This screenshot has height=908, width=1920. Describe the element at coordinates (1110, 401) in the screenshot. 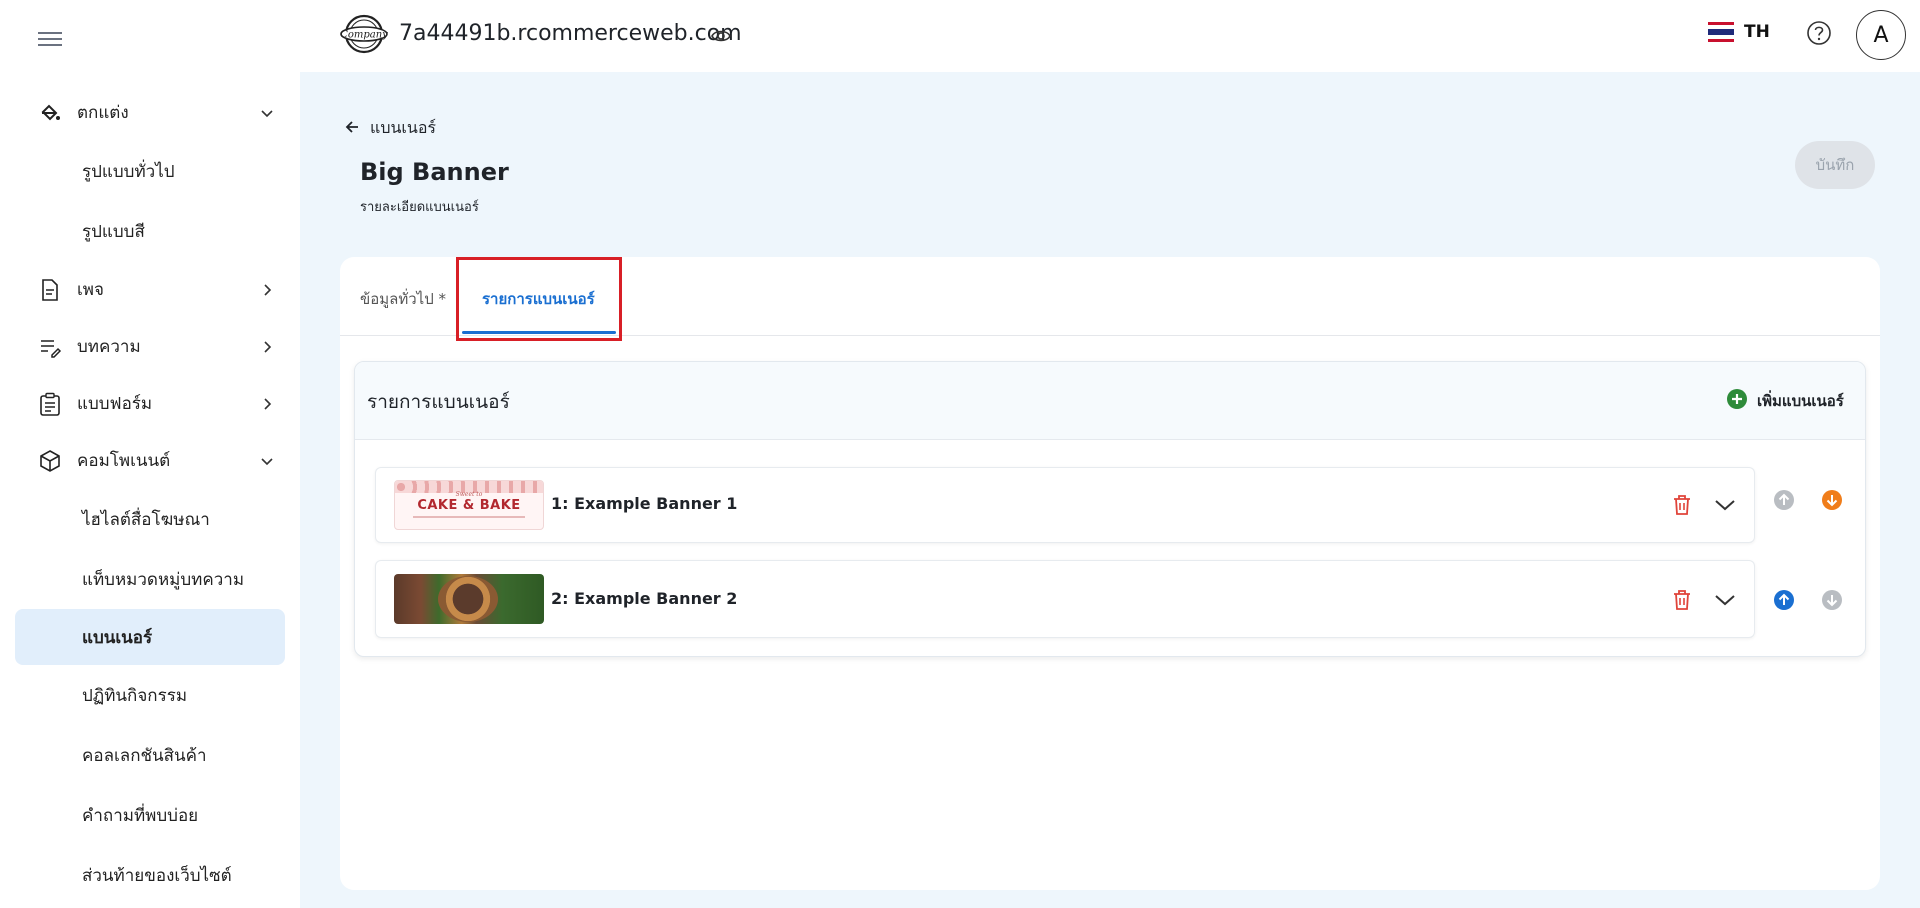

I see `banner-list-header: รายการแบนเนอร์ เพิ่มแบนเนอร์` at that location.